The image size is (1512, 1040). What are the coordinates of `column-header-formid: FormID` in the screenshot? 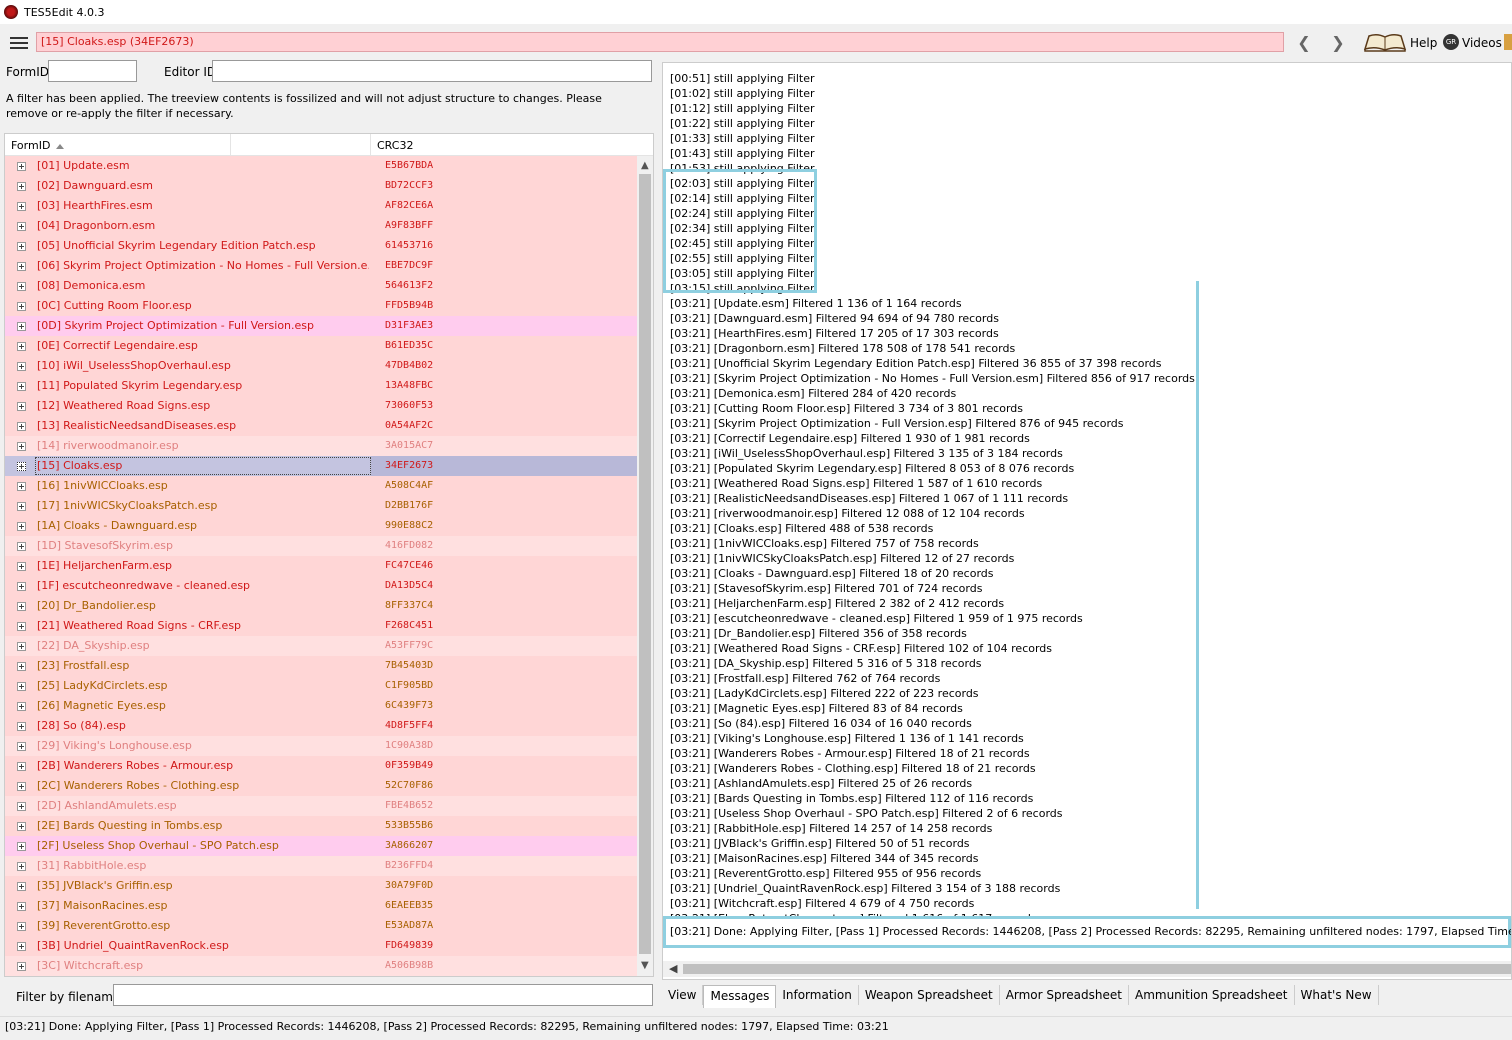 It's located at (118, 145).